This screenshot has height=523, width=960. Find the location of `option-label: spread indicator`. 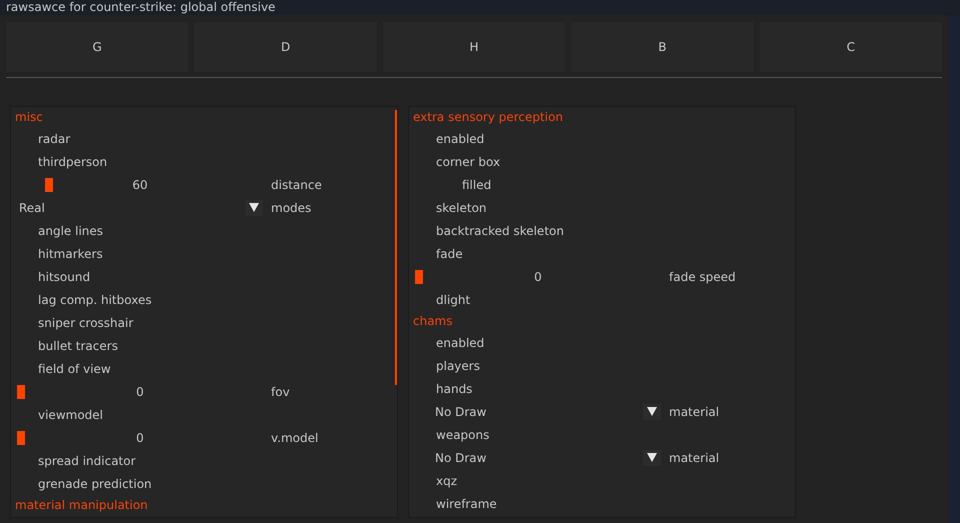

option-label: spread indicator is located at coordinates (73, 460).